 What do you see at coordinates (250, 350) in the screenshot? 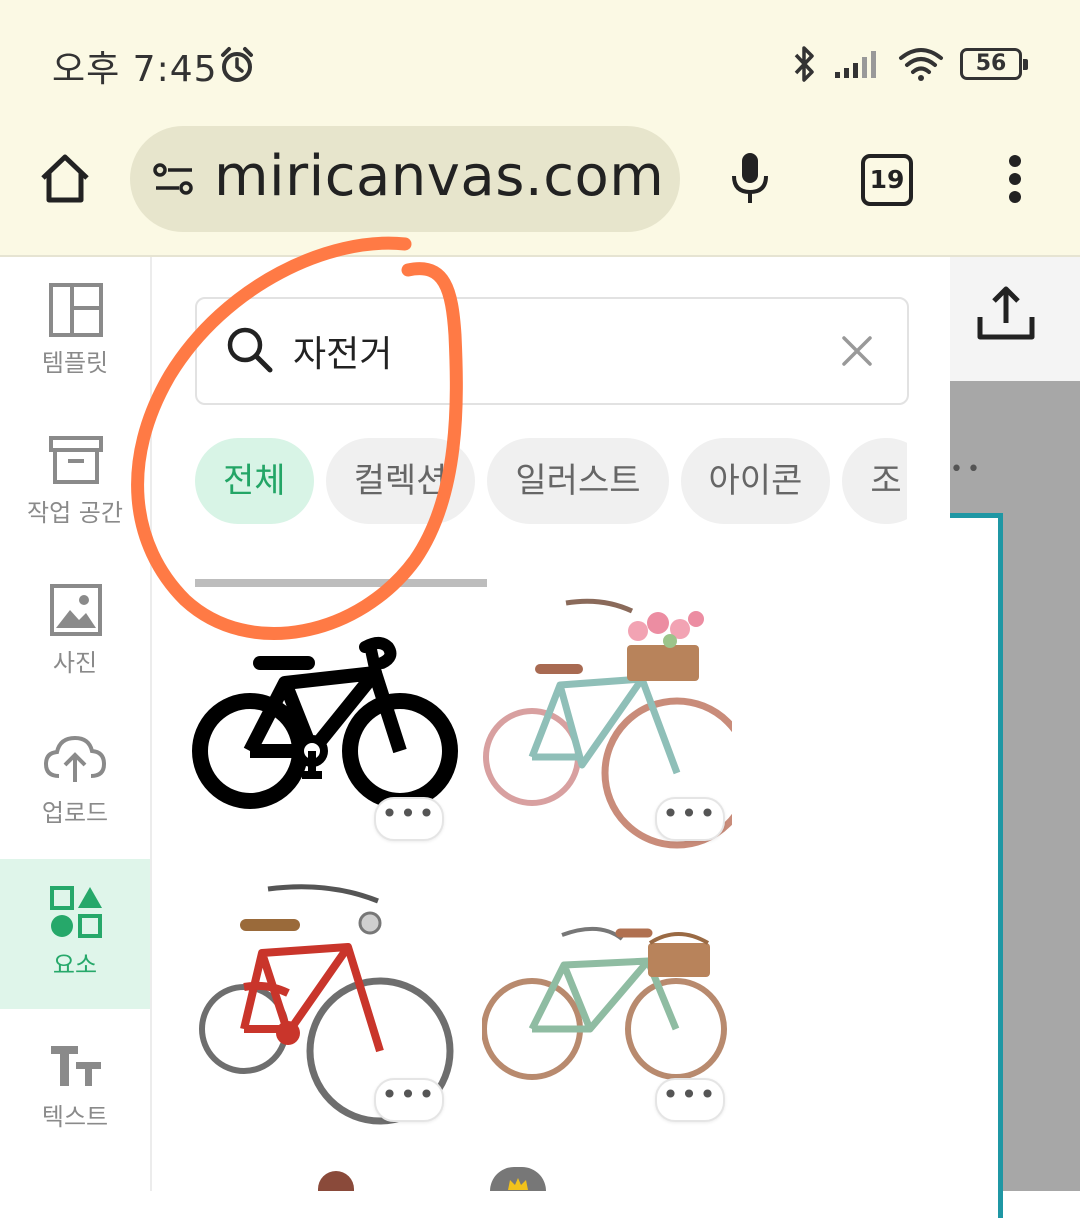
I see `search-icon` at bounding box center [250, 350].